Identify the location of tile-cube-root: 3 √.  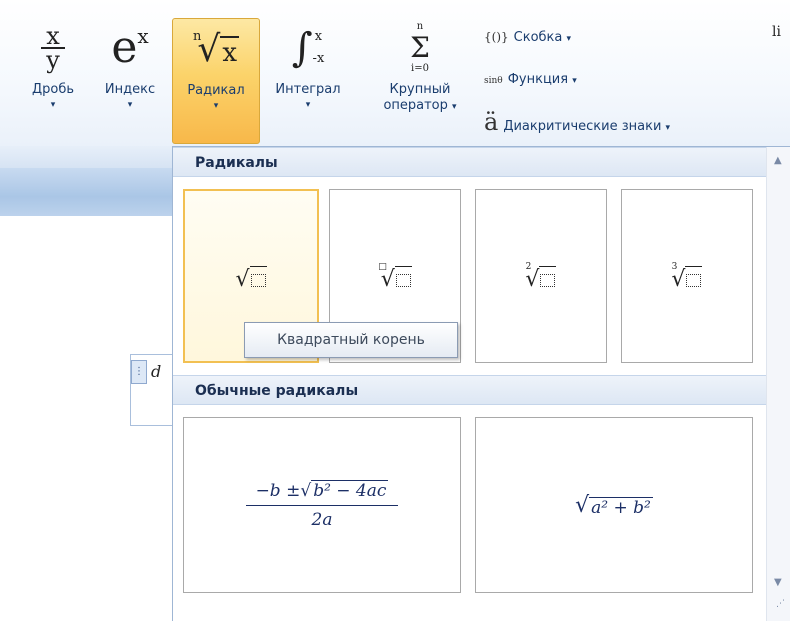
(687, 276).